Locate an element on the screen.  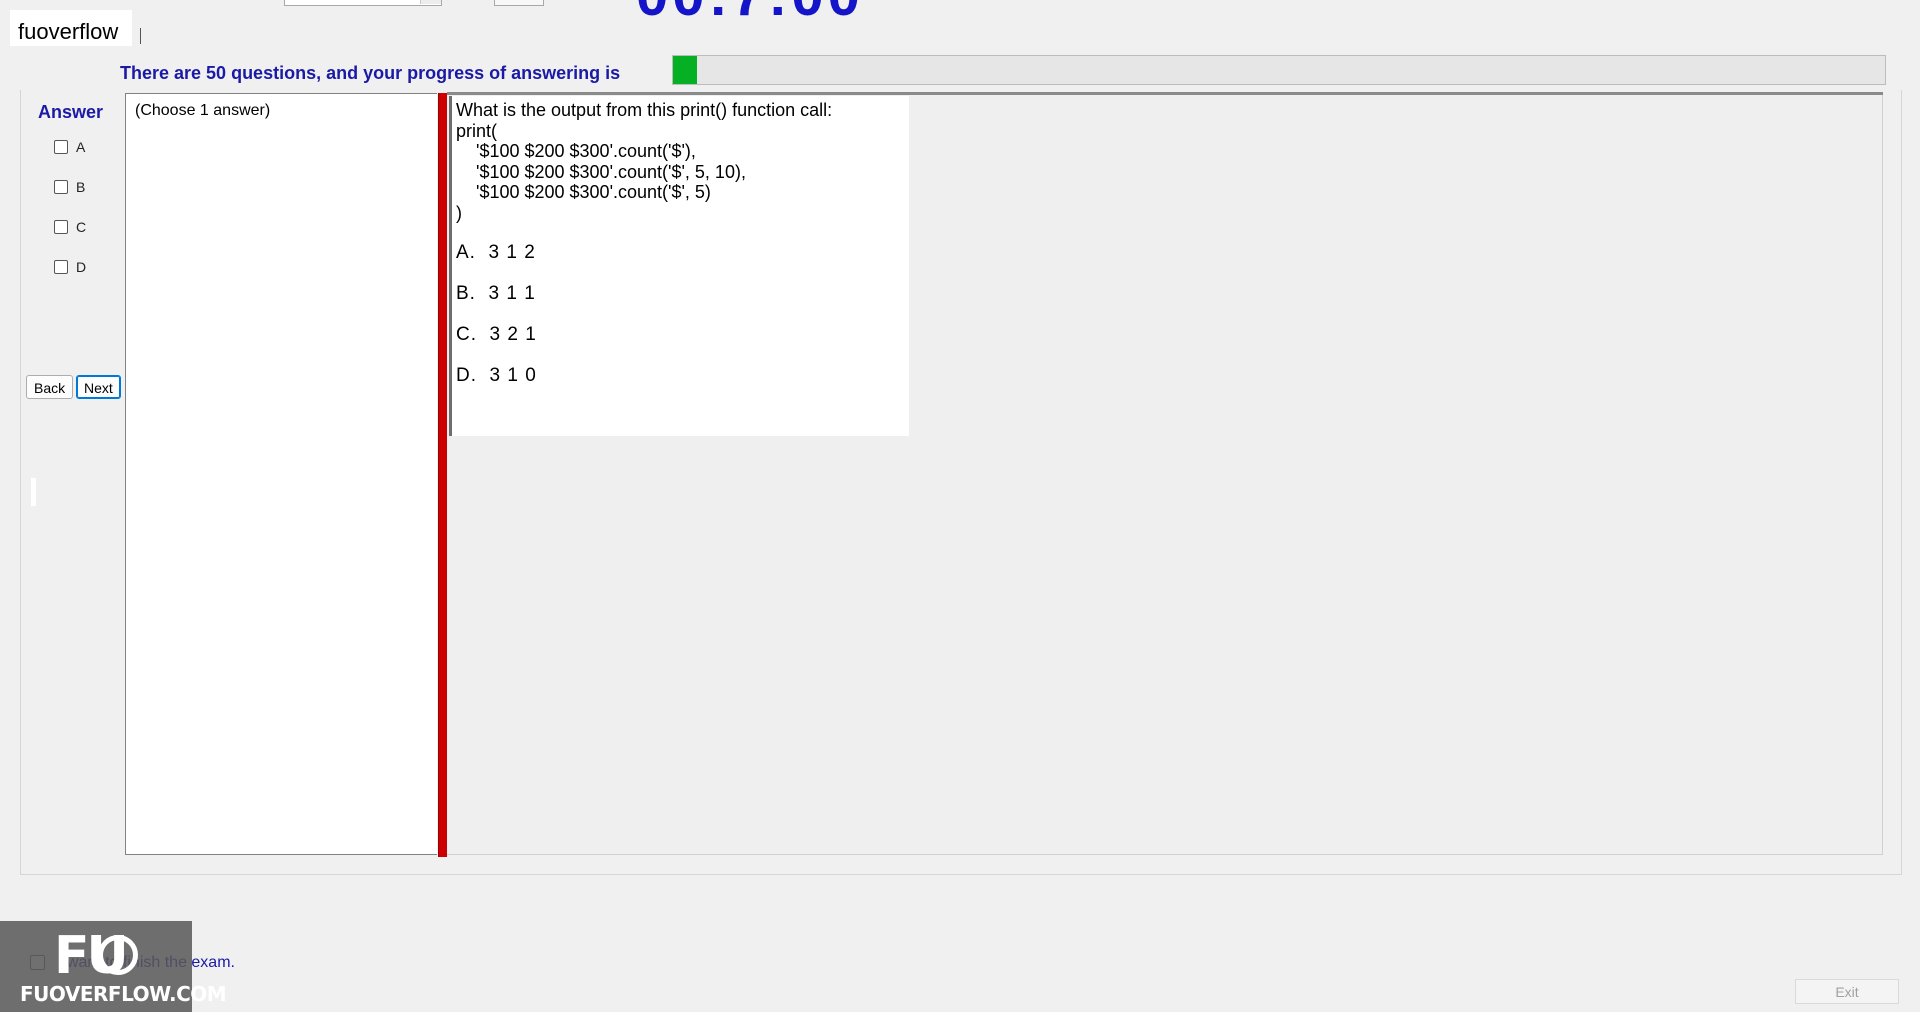
text-caret is located at coordinates (140, 36).